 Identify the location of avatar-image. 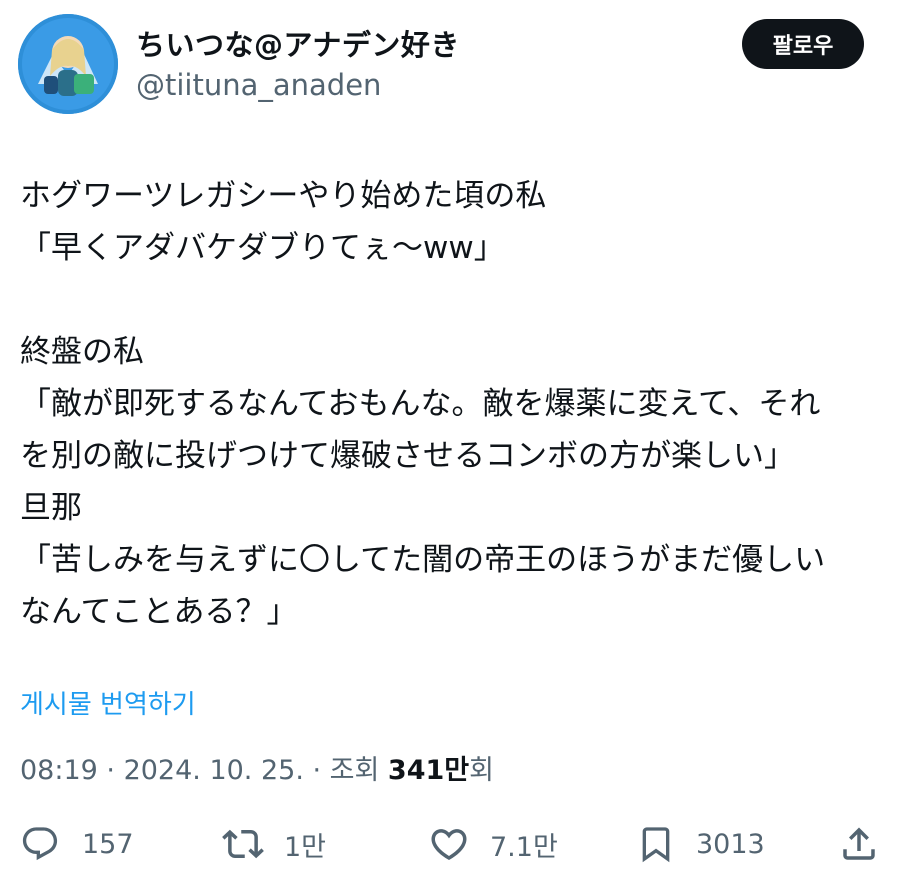
(68, 64).